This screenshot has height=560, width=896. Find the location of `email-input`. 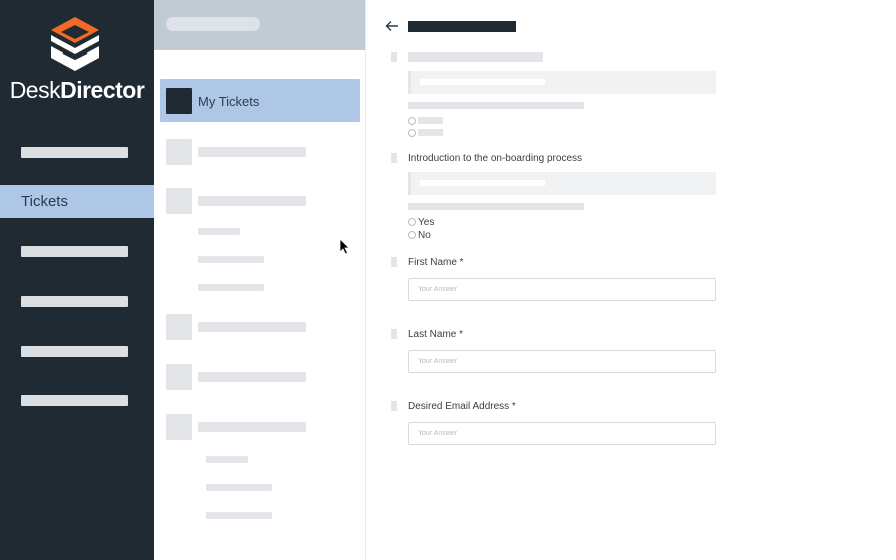

email-input is located at coordinates (562, 433).